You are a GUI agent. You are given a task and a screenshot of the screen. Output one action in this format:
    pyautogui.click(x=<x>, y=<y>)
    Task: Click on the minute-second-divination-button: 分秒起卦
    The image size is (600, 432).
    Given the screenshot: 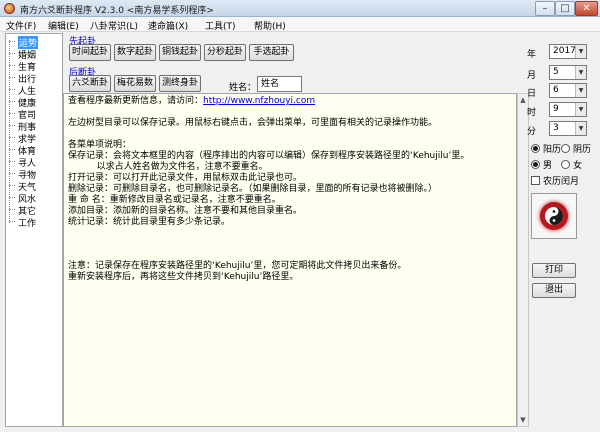 What is the action you would take?
    pyautogui.click(x=225, y=52)
    